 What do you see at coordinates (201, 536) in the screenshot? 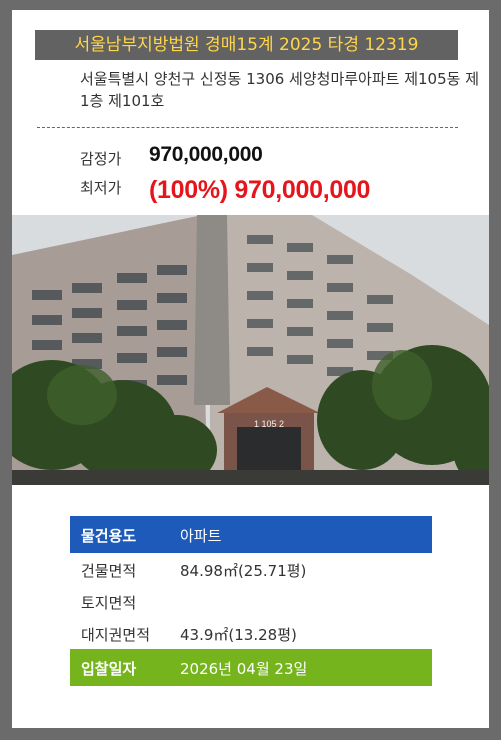
I see `usage-value: 아파트` at bounding box center [201, 536].